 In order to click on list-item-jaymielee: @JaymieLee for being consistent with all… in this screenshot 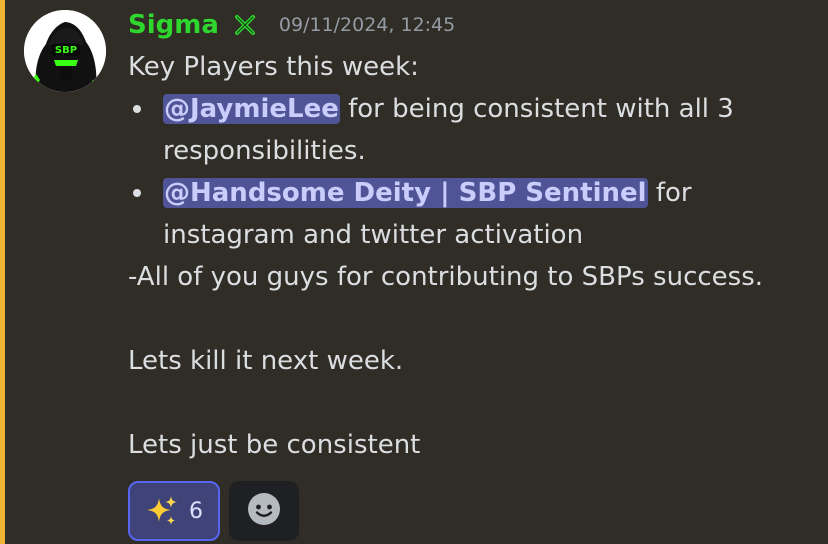, I will do `click(473, 130)`.